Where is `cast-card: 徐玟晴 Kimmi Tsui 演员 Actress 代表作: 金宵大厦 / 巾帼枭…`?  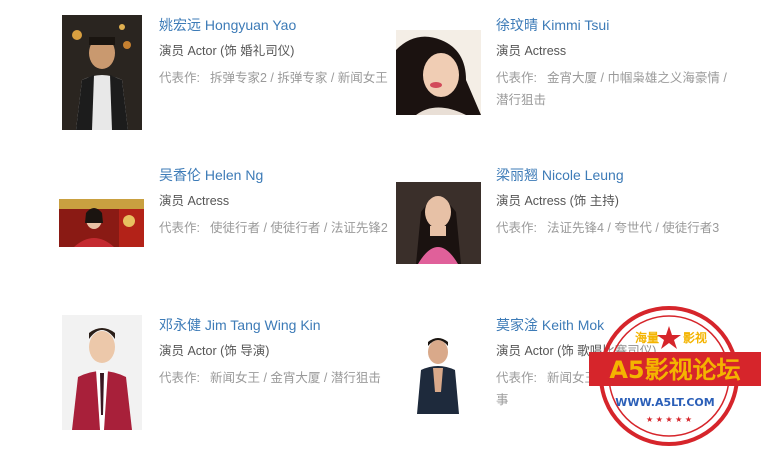
cast-card: 徐玟晴 Kimmi Tsui 演员 Actress 代表作: 金宵大厦 / 巾帼枭… is located at coordinates (566, 80).